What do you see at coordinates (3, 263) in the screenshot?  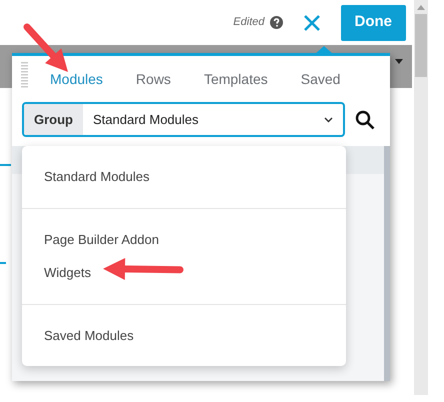 I see `guide-line` at bounding box center [3, 263].